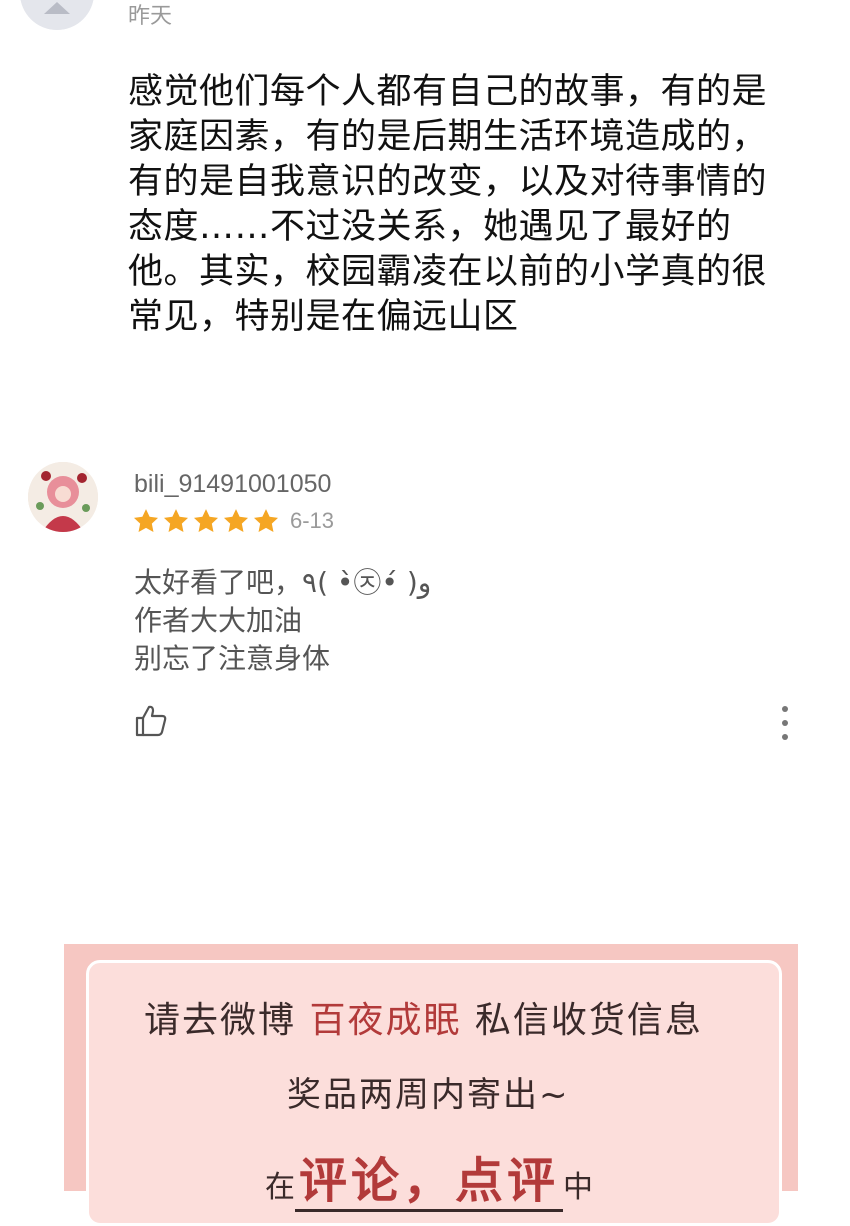 The image size is (850, 1226). What do you see at coordinates (232, 484) in the screenshot?
I see `commenter-username: bili_91491001050` at bounding box center [232, 484].